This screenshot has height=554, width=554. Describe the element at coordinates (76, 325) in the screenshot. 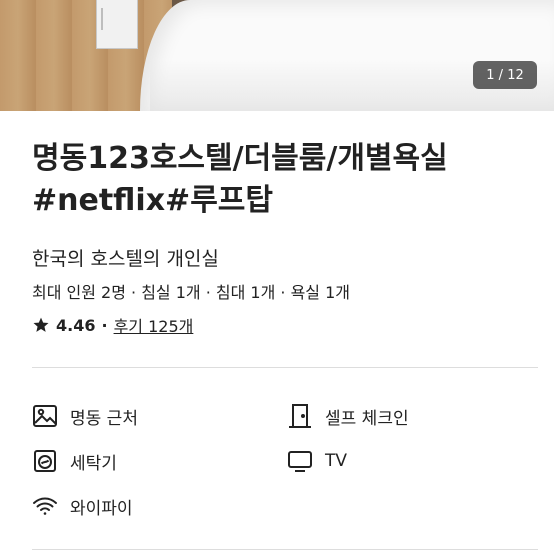

I see `rating-score: 4.46` at that location.